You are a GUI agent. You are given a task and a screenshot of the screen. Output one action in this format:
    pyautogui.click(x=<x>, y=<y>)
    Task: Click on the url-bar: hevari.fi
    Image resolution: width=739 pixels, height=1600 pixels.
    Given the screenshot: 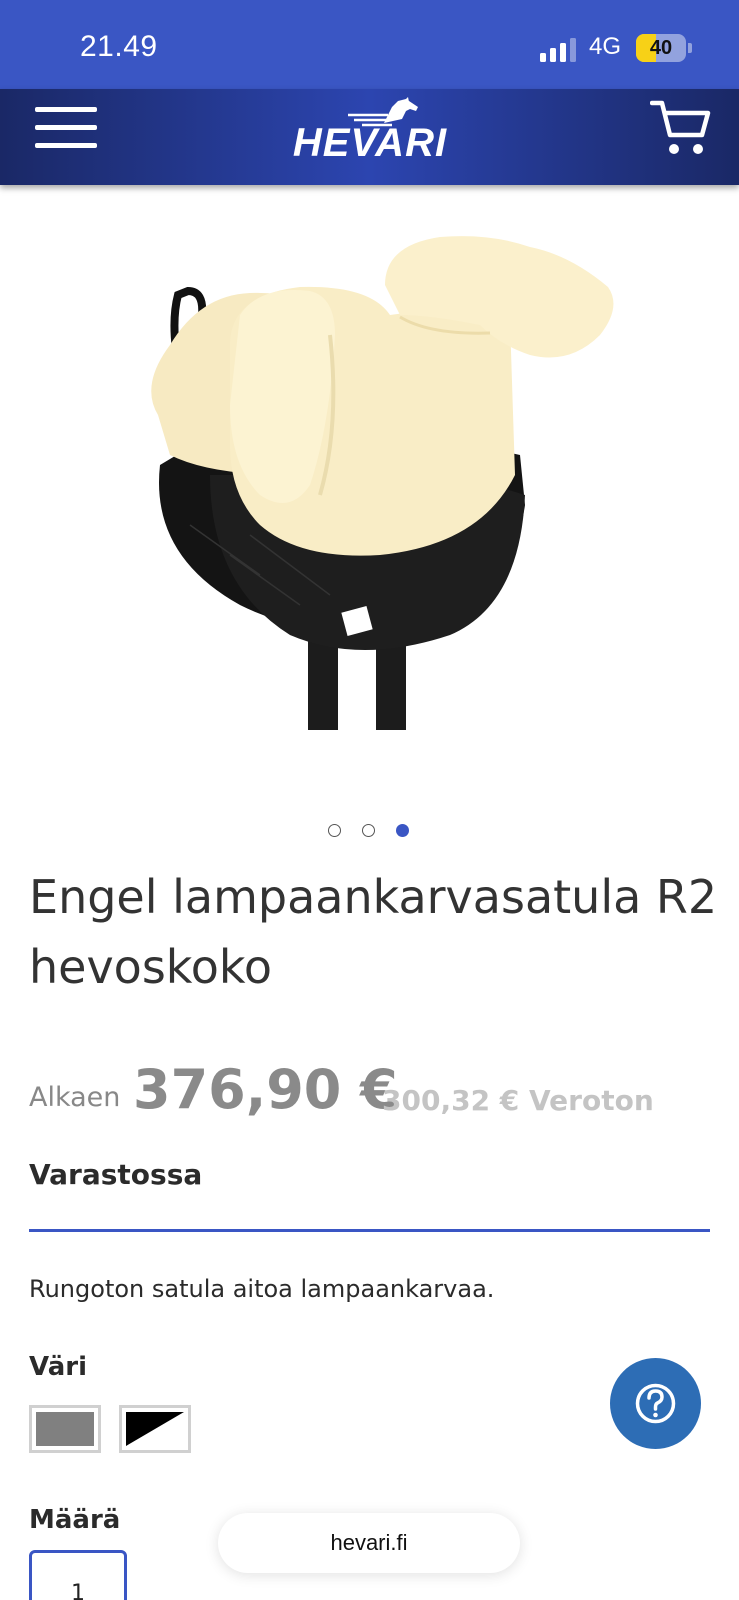 What is the action you would take?
    pyautogui.click(x=369, y=1543)
    